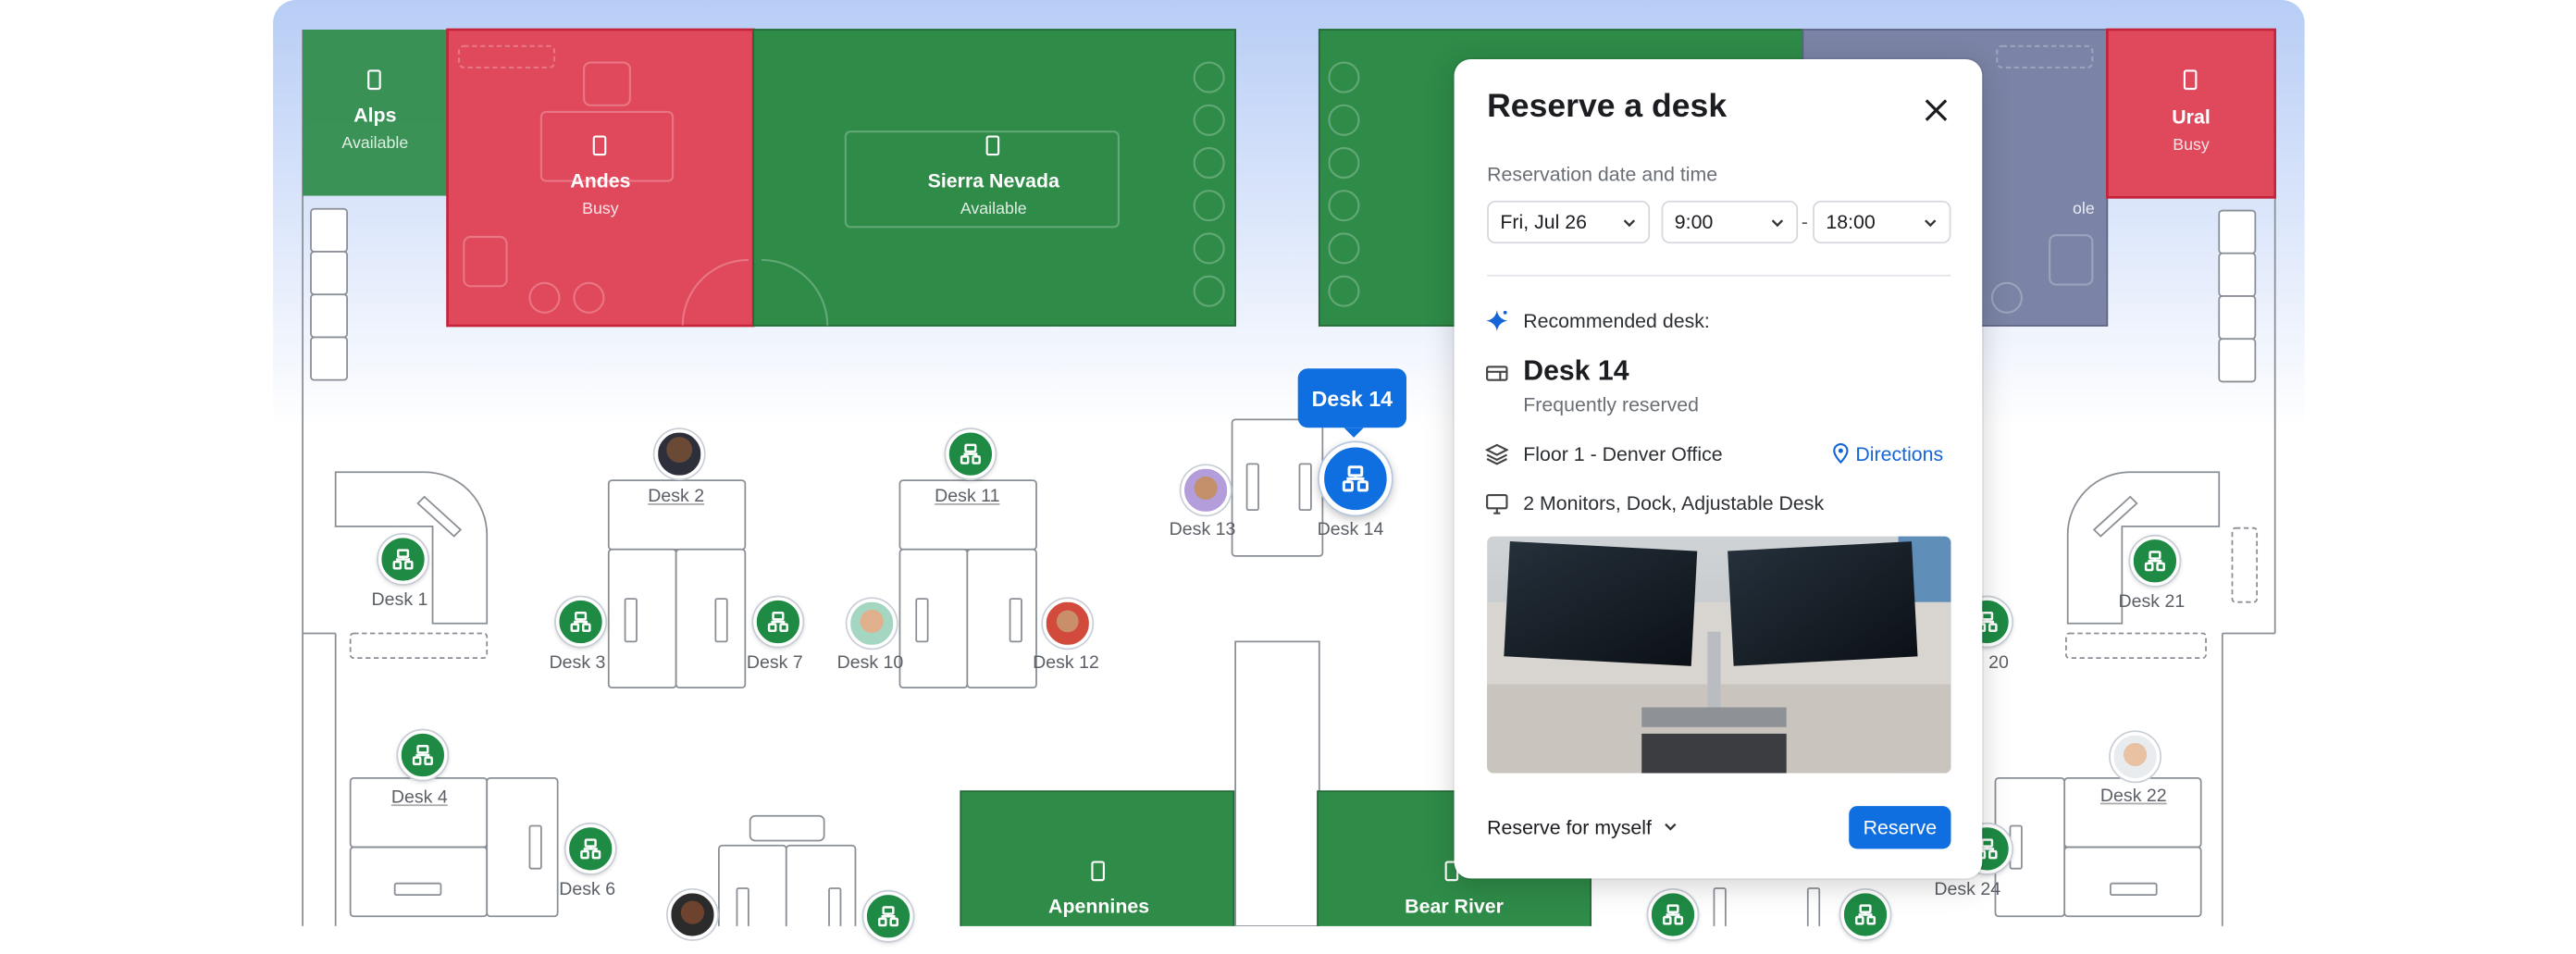  I want to click on room-label-andes: Andes, so click(600, 181).